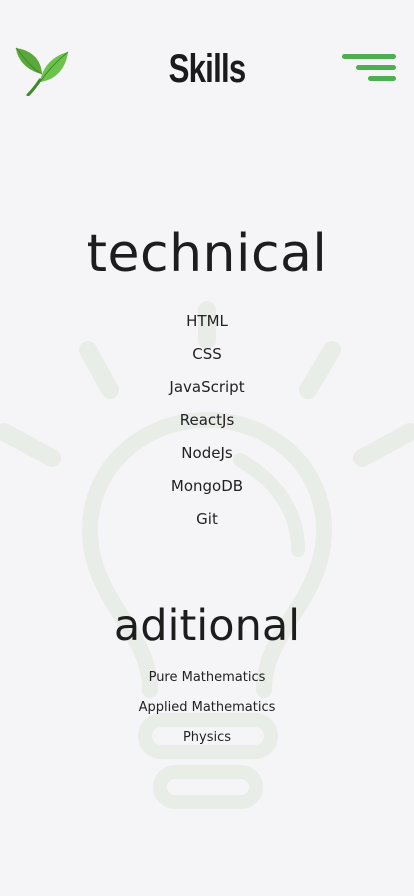 Image resolution: width=414 pixels, height=896 pixels. Describe the element at coordinates (207, 321) in the screenshot. I see `skill-item: HTML` at that location.